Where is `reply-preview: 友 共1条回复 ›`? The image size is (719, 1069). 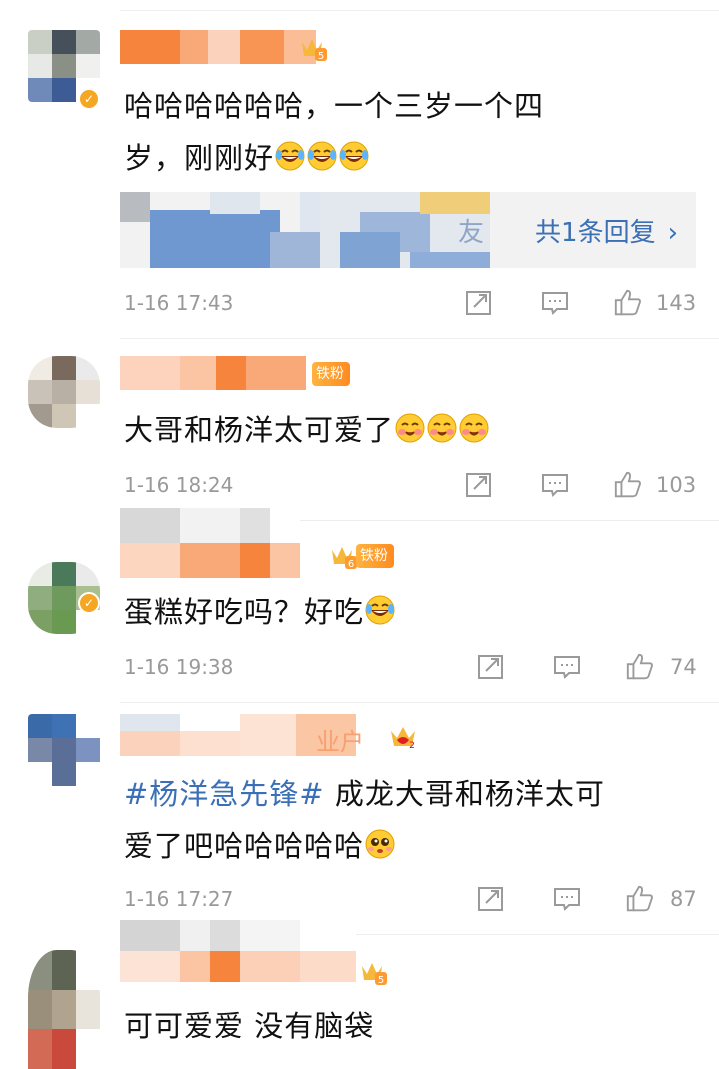
reply-preview: 友 共1条回复 › is located at coordinates (408, 230).